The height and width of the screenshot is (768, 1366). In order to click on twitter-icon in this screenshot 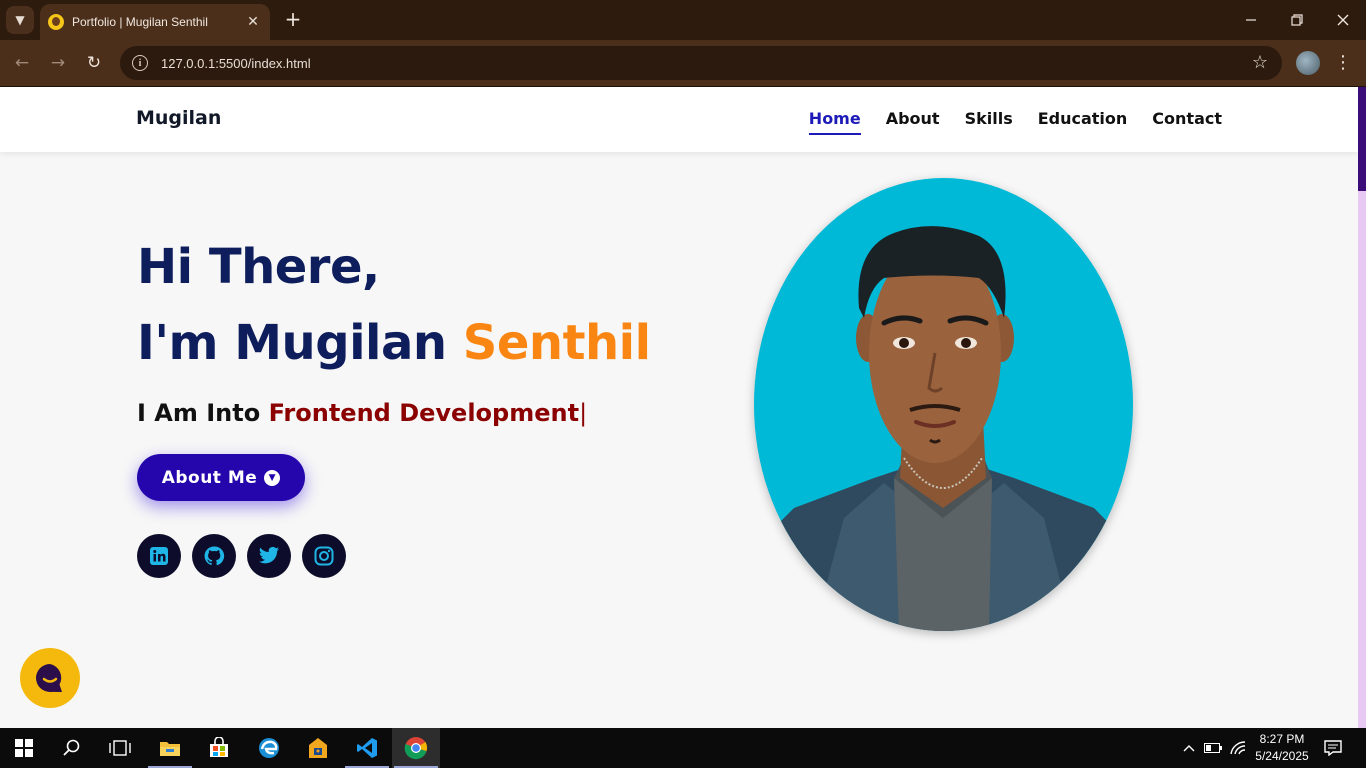, I will do `click(269, 555)`.